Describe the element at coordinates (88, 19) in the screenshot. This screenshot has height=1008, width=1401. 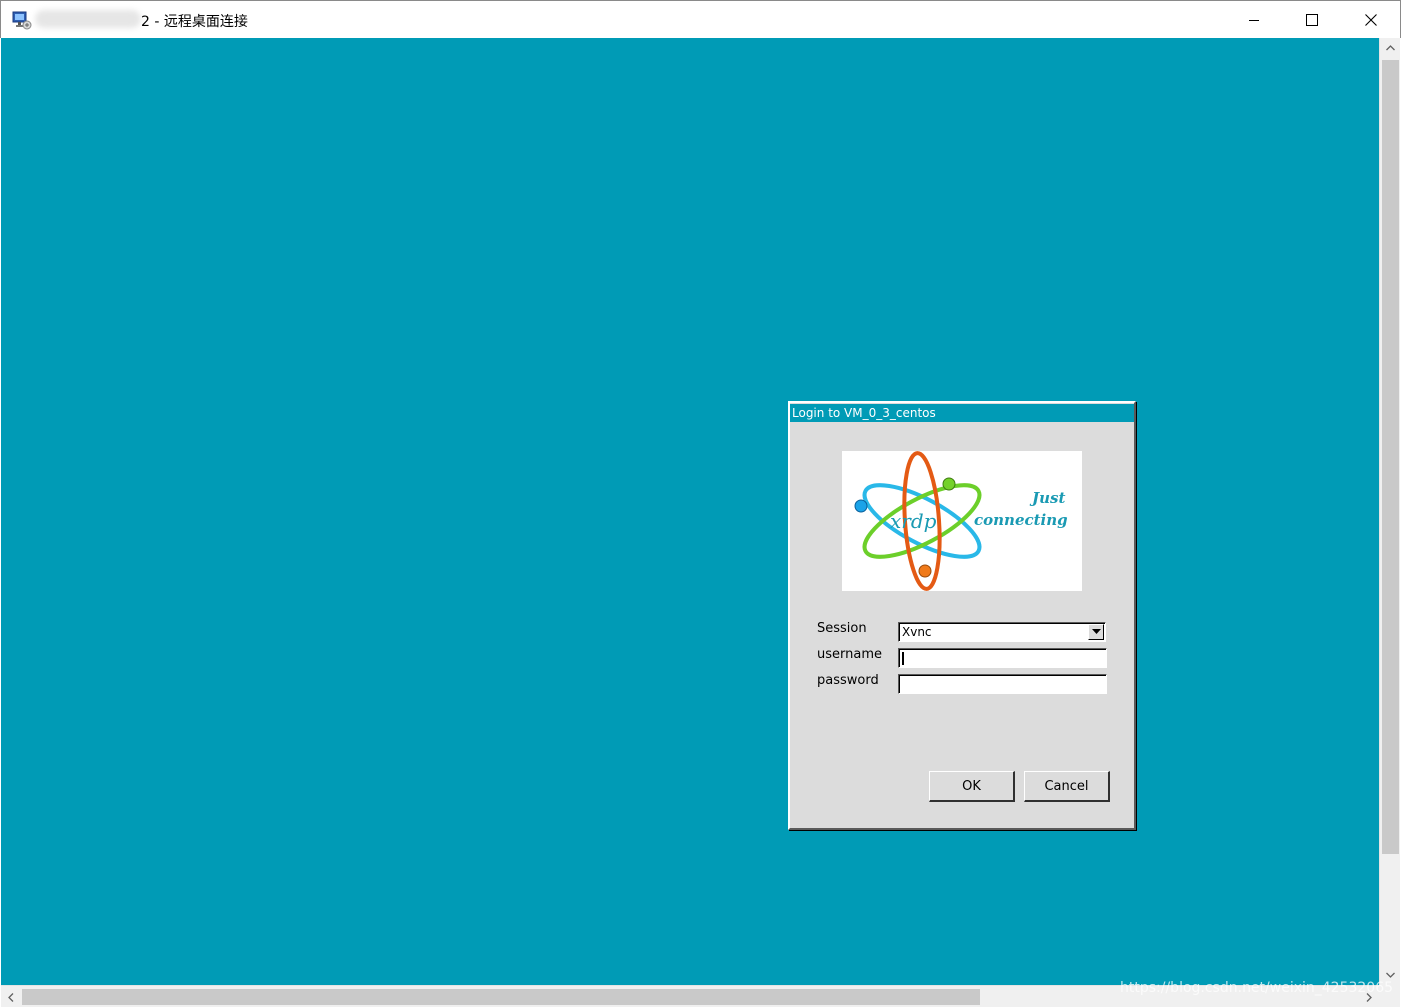
I see `title-redacted-host` at that location.